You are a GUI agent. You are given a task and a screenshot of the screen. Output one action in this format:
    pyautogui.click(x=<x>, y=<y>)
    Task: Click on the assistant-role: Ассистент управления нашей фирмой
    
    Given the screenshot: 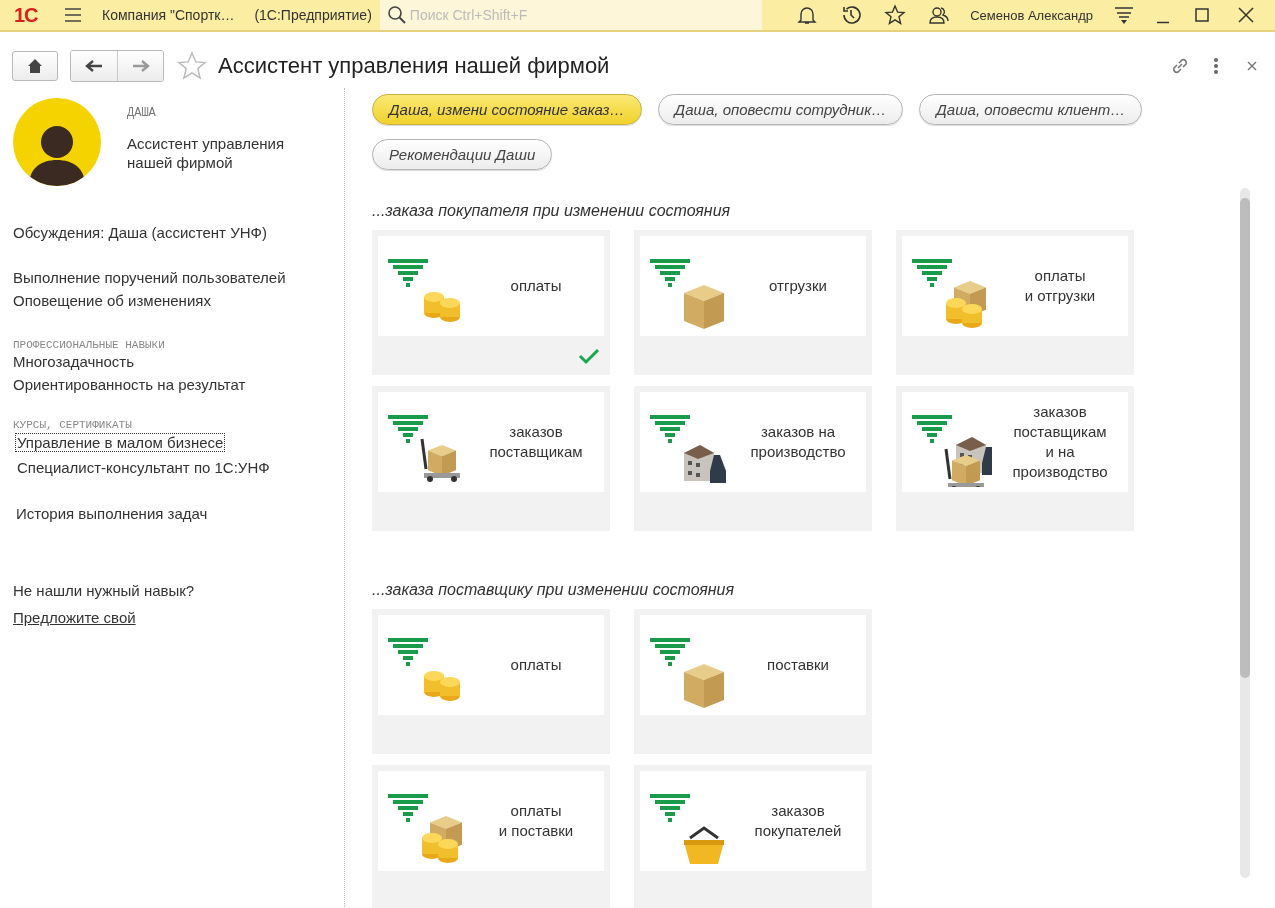 What is the action you would take?
    pyautogui.click(x=206, y=153)
    